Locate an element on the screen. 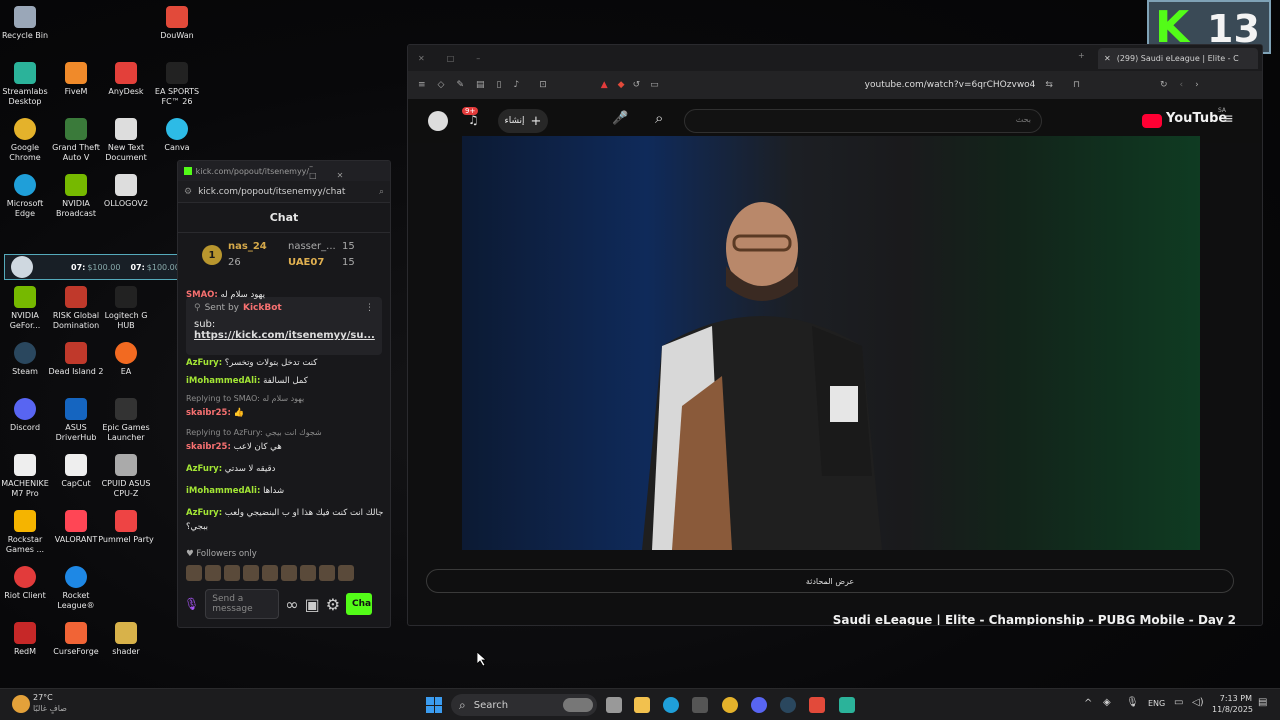  curseforge-icon: CurseForge is located at coordinates (76, 639).